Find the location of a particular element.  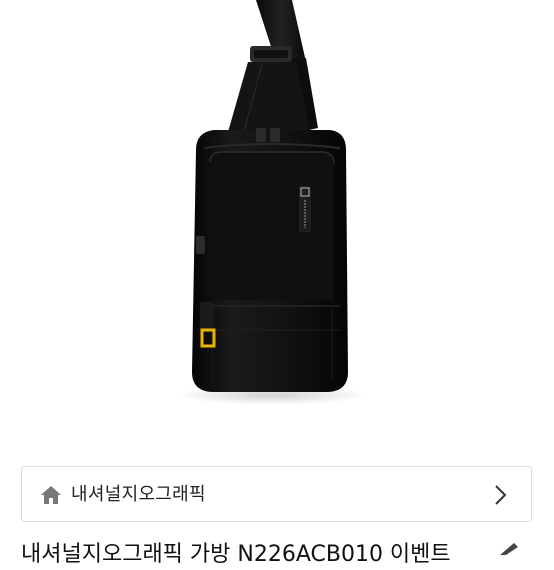

shop-link-button: 내셔널지오그래픽 is located at coordinates (276, 494).